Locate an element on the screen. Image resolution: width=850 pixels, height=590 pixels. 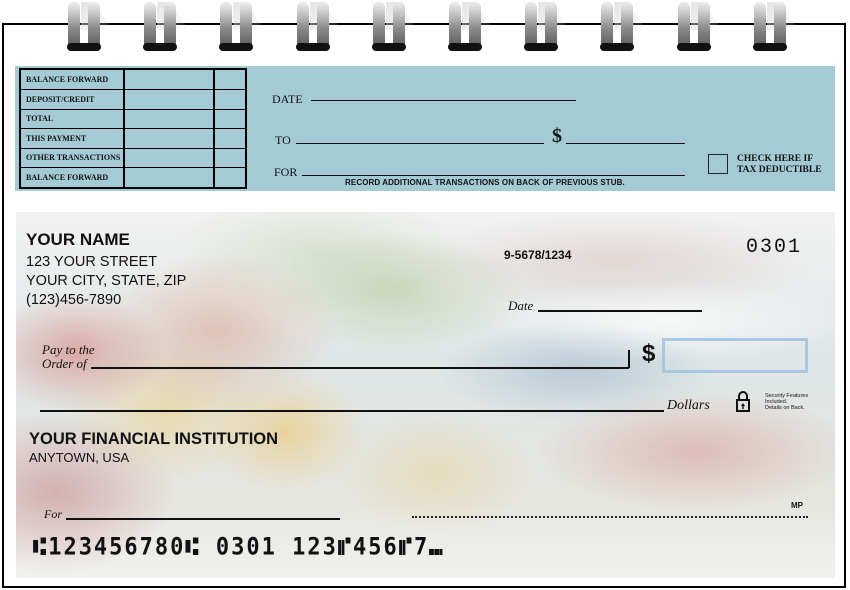
ledger-row: THIS PAYMENT is located at coordinates (133, 138).